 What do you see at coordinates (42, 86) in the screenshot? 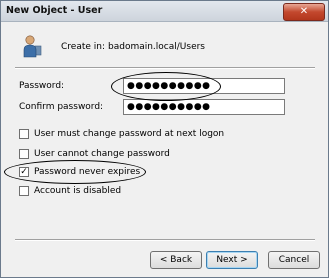
I see `password-label: Password:` at bounding box center [42, 86].